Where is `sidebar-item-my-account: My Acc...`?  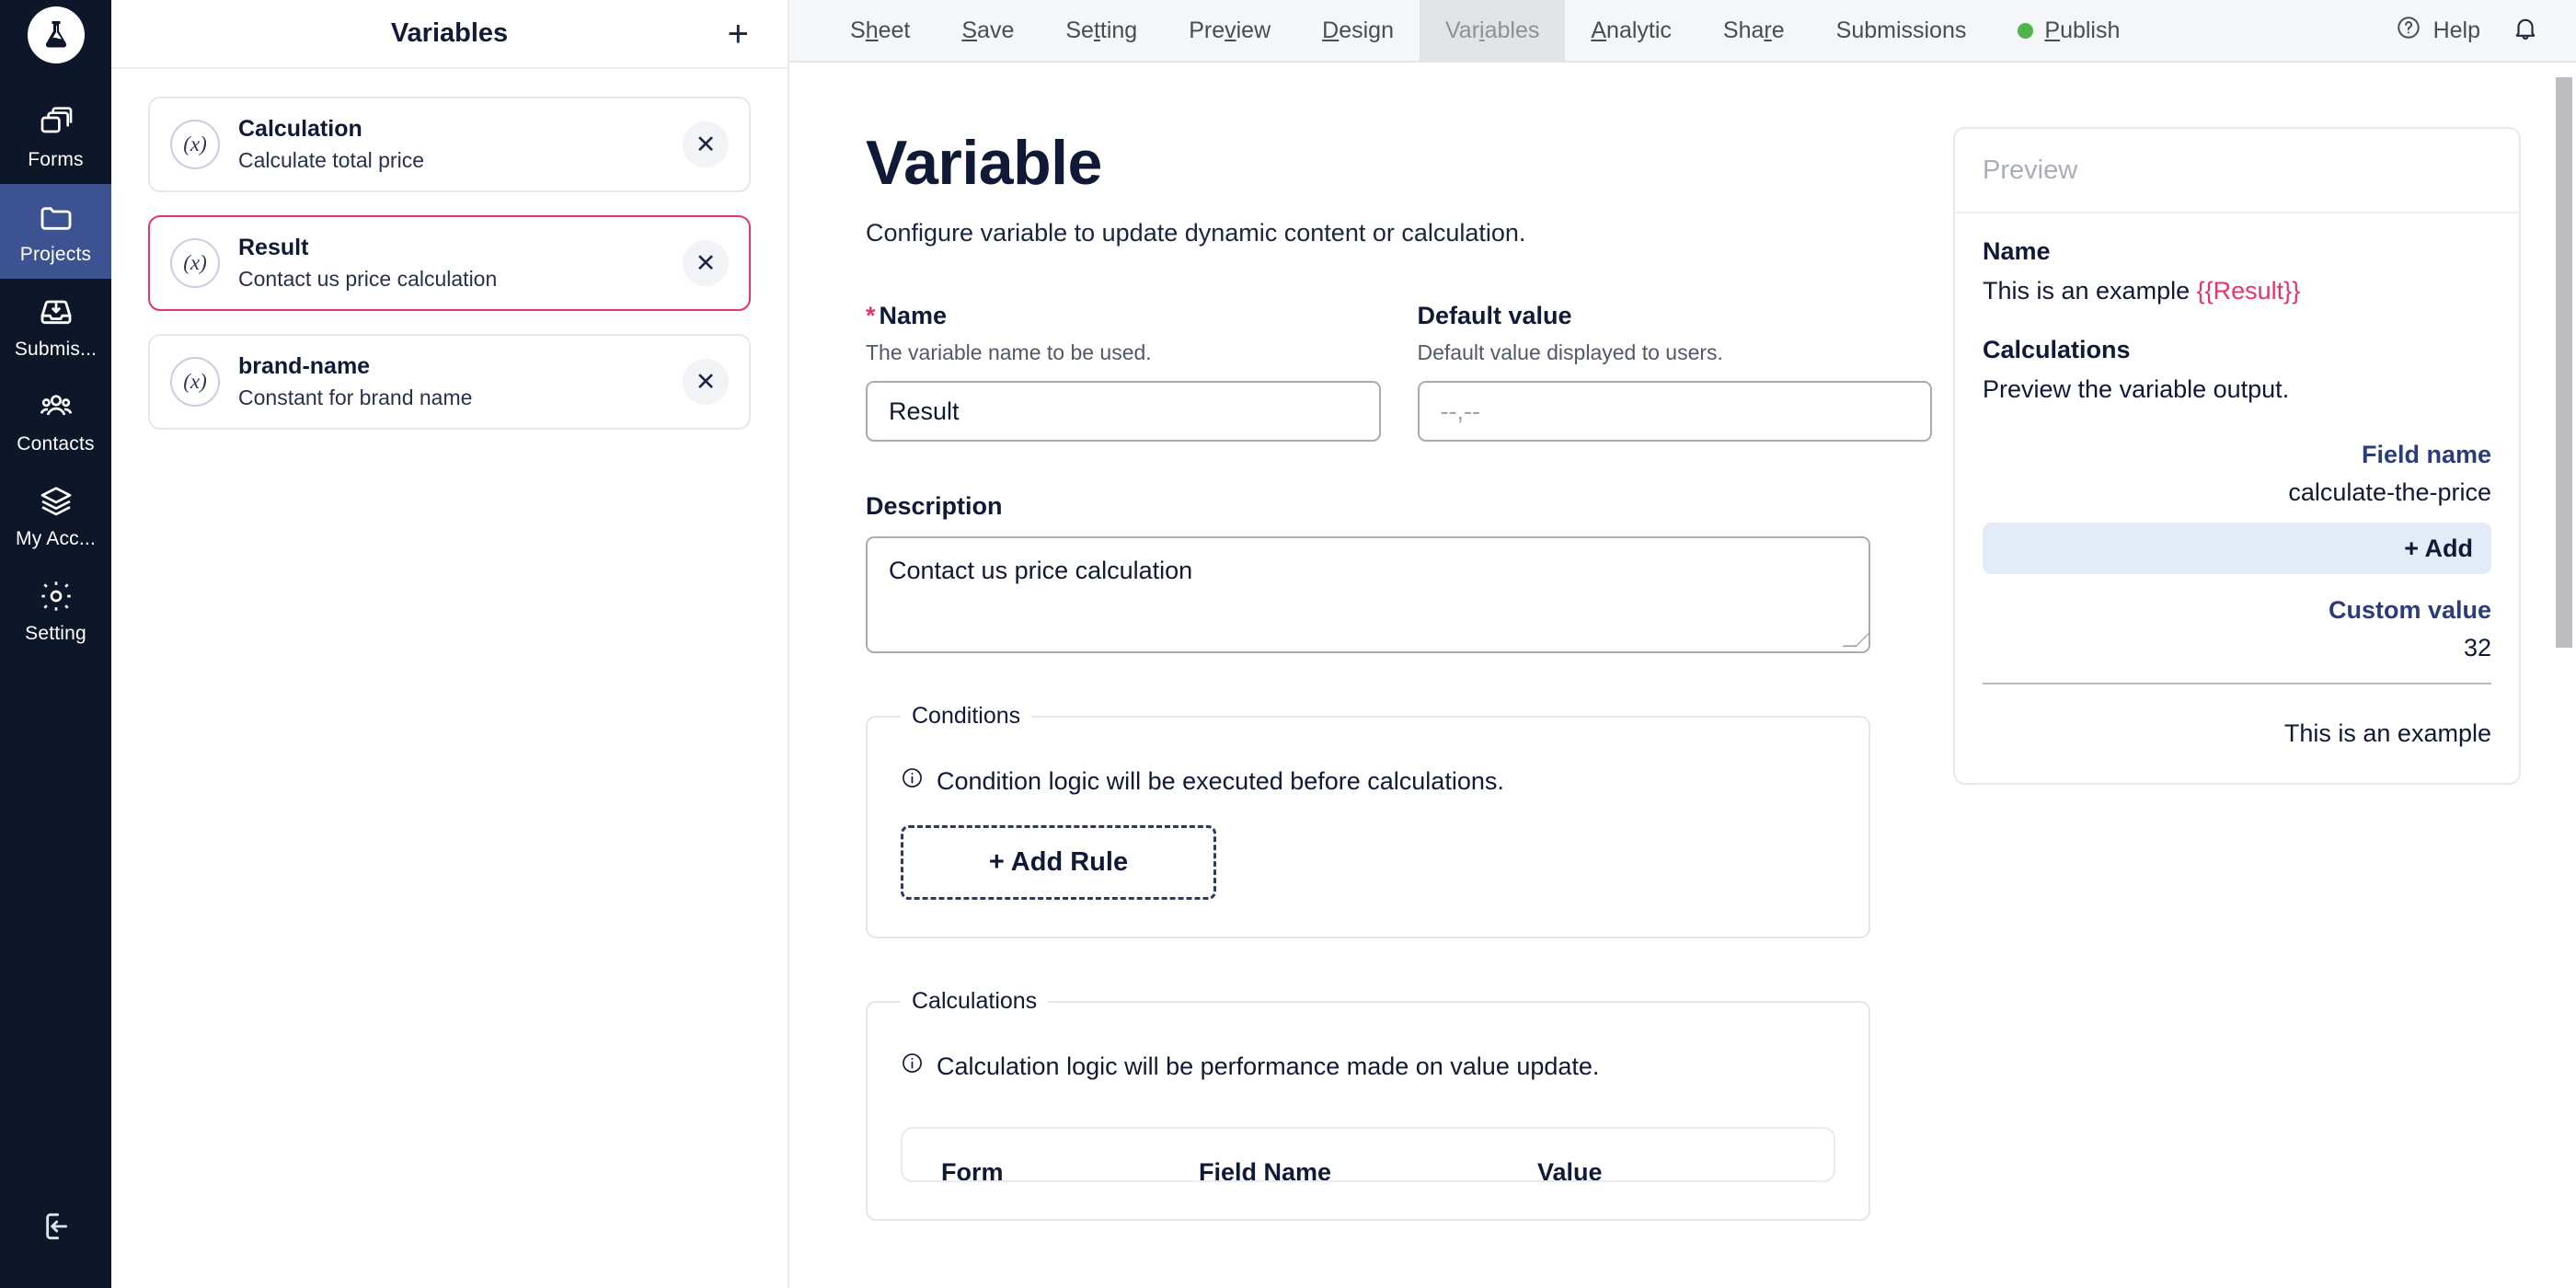 sidebar-item-my-account: My Acc... is located at coordinates (55, 515).